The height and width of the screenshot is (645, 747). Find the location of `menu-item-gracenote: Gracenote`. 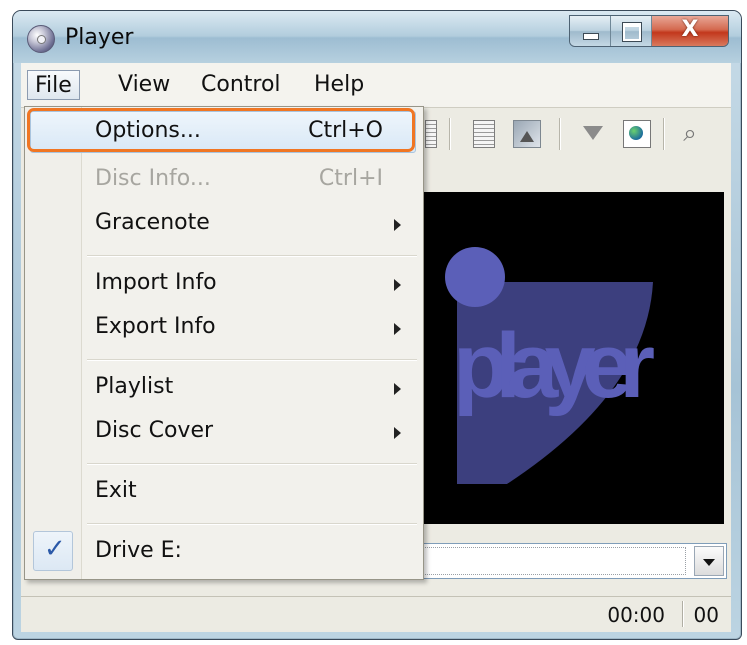

menu-item-gracenote: Gracenote is located at coordinates (224, 225).